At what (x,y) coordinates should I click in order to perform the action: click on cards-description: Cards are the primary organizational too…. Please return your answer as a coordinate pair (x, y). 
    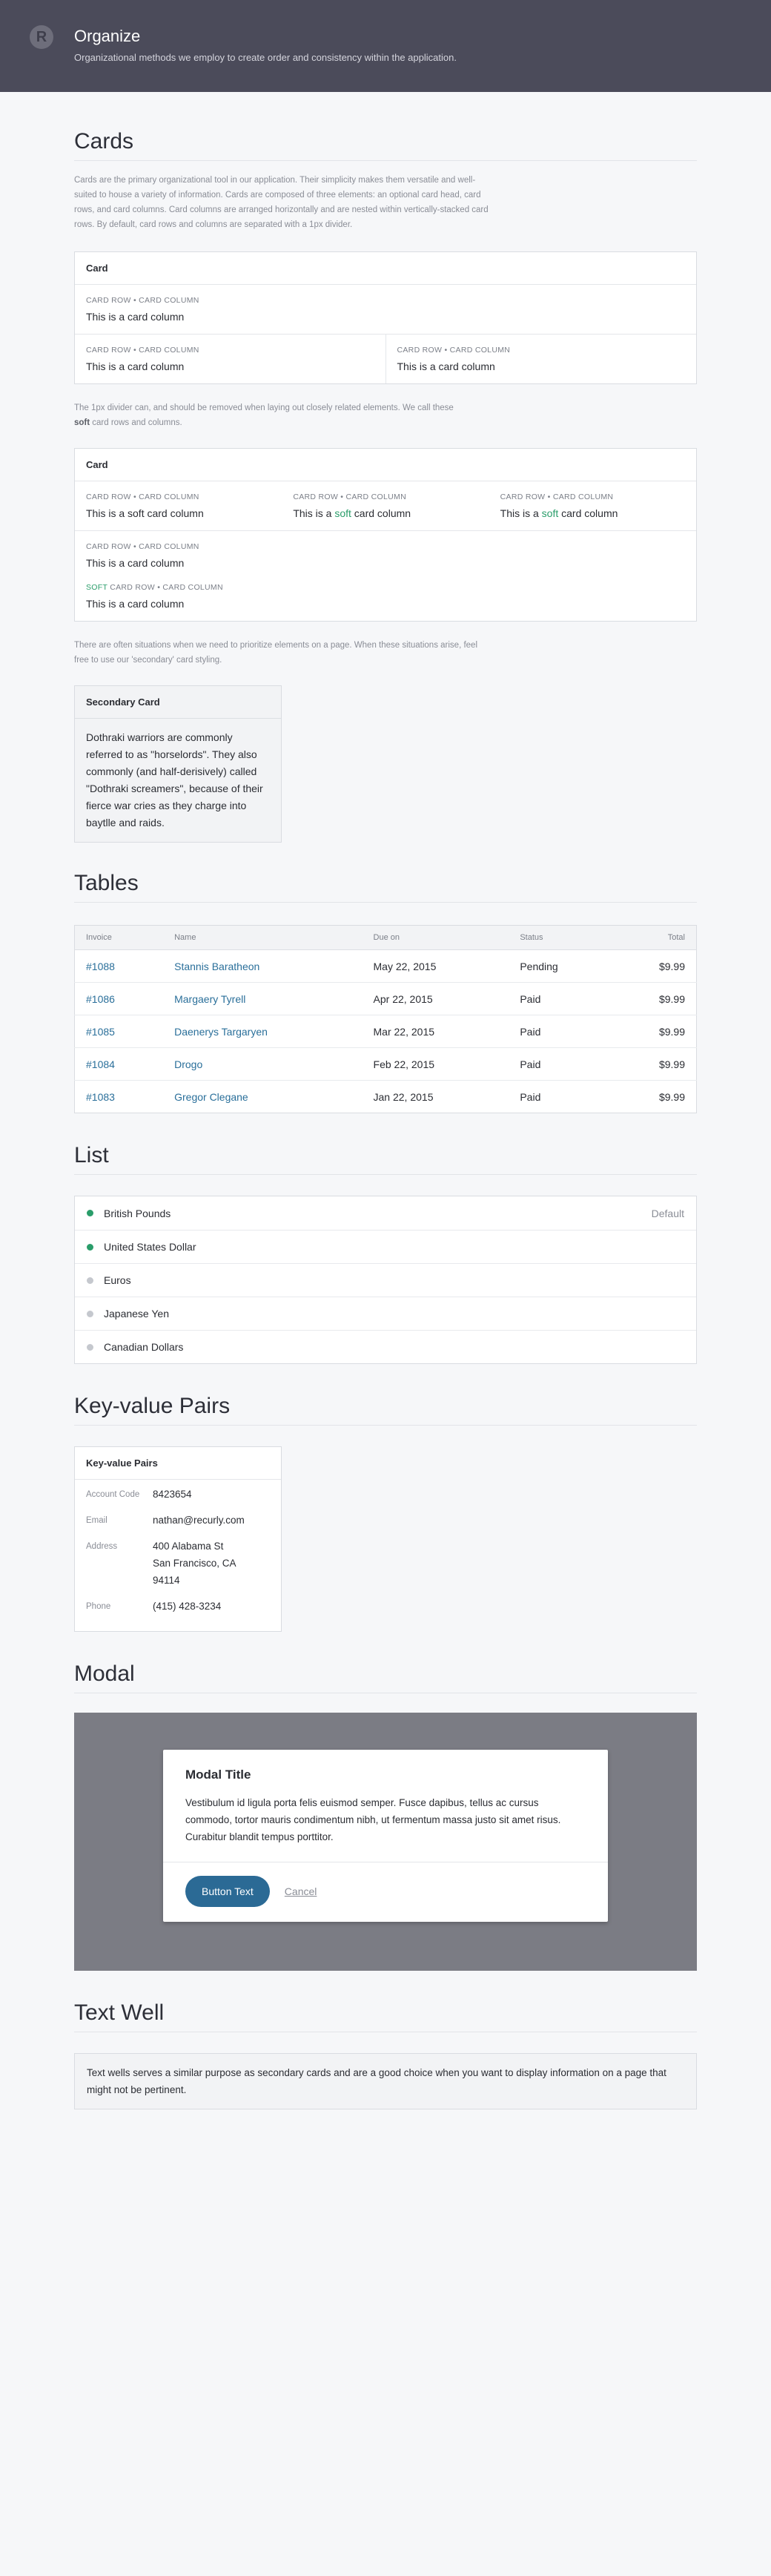
    Looking at the image, I should click on (282, 203).